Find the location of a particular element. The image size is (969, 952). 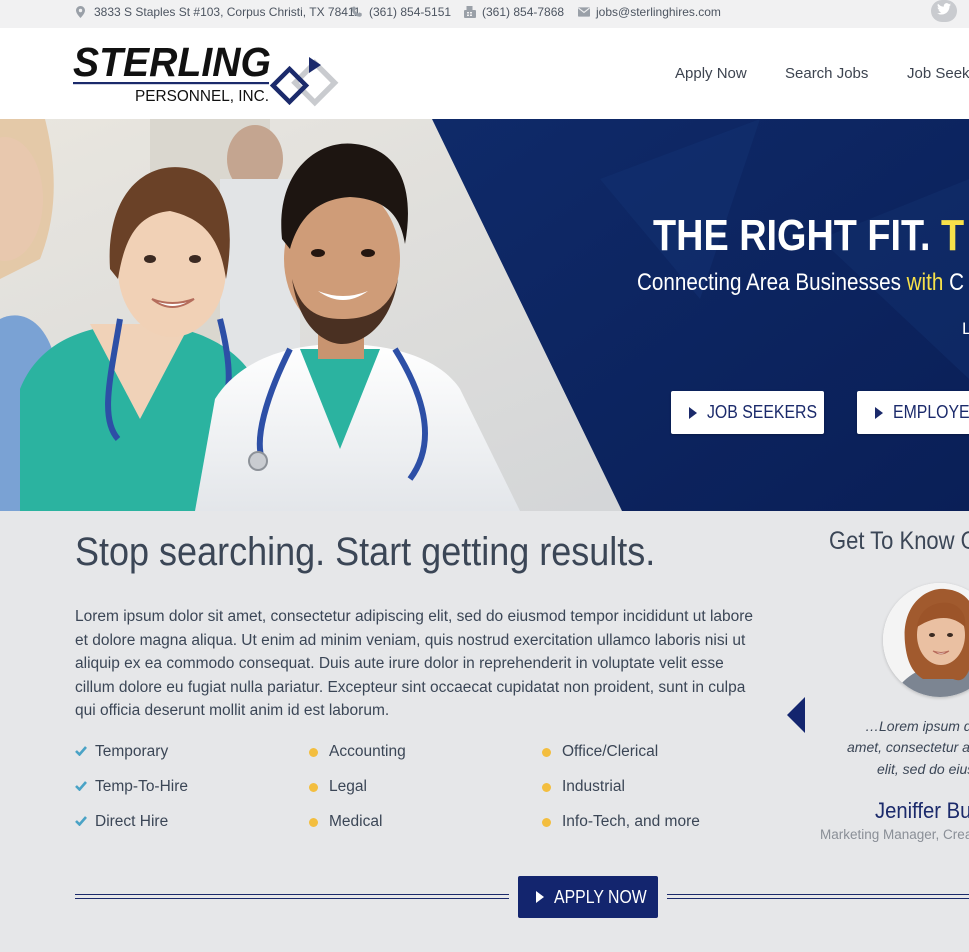

hero-title: THE RIGHT FIT. T is located at coordinates (808, 236).